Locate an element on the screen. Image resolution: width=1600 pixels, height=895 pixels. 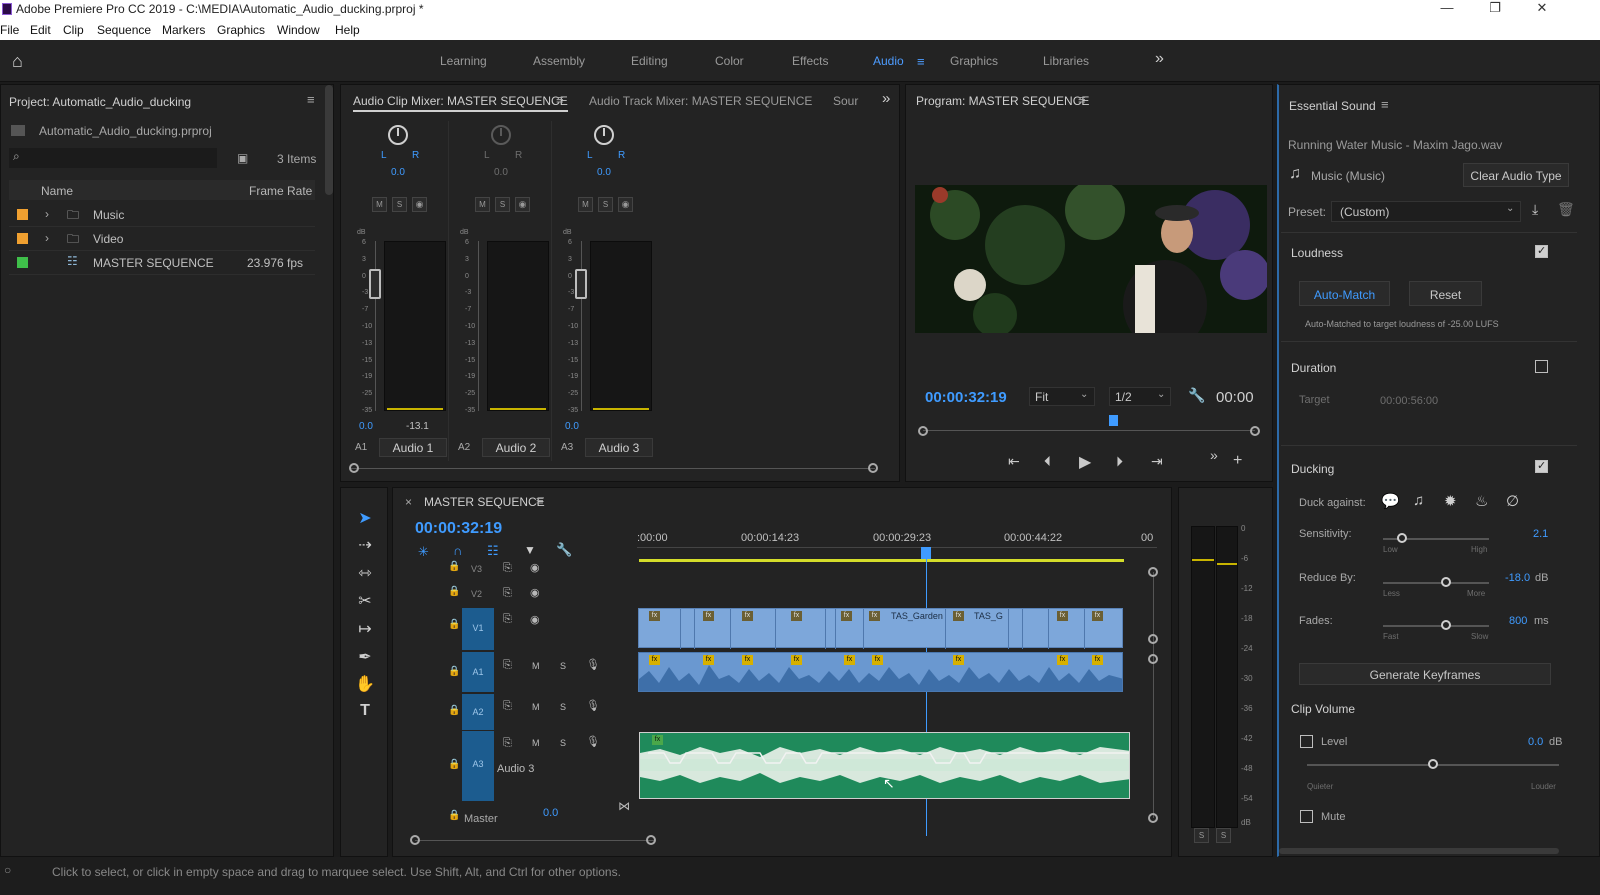
fades-value: 800 is located at coordinates (1518, 621).